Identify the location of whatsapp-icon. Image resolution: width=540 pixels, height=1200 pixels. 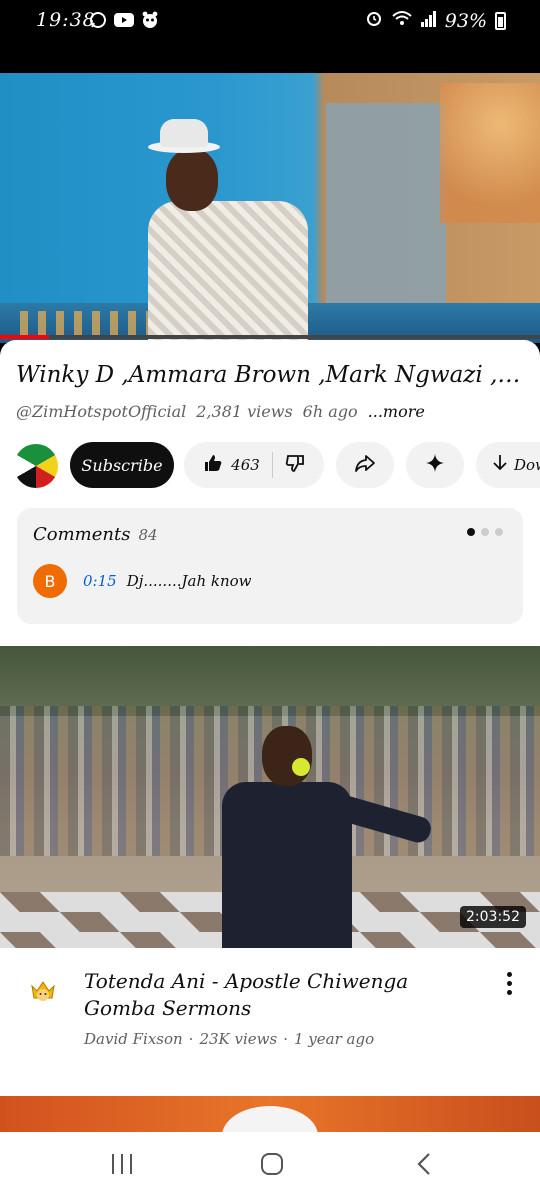
(98, 20).